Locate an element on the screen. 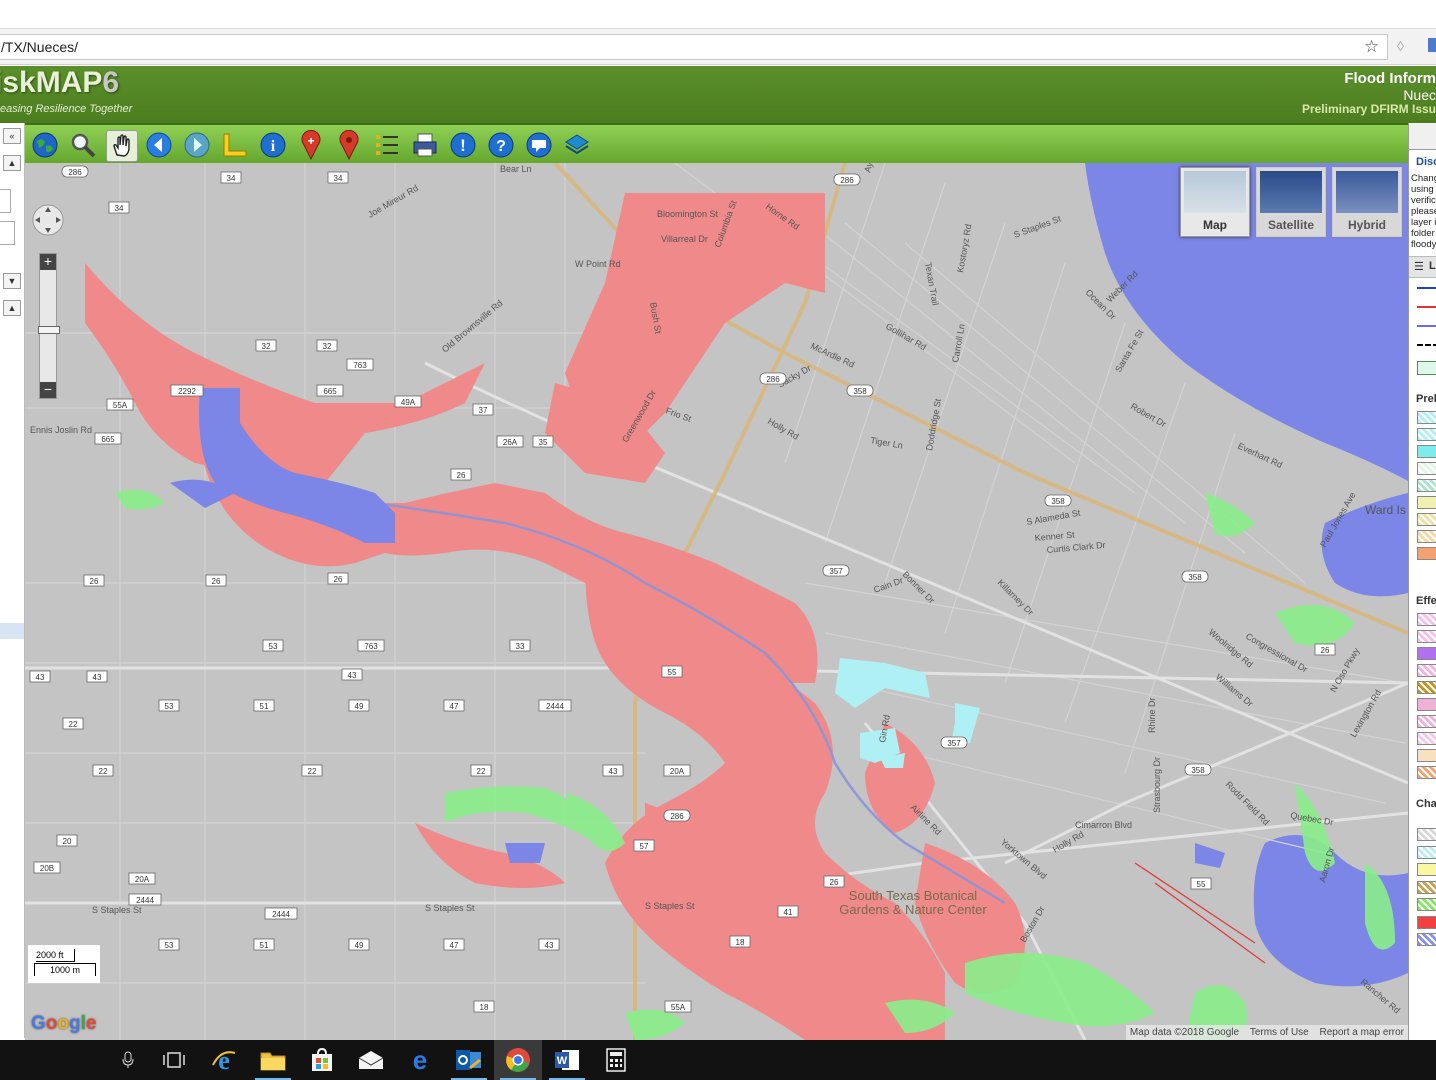 Image resolution: width=1436 pixels, height=1080 pixels. disclaimer-title: Disc is located at coordinates (1426, 162).